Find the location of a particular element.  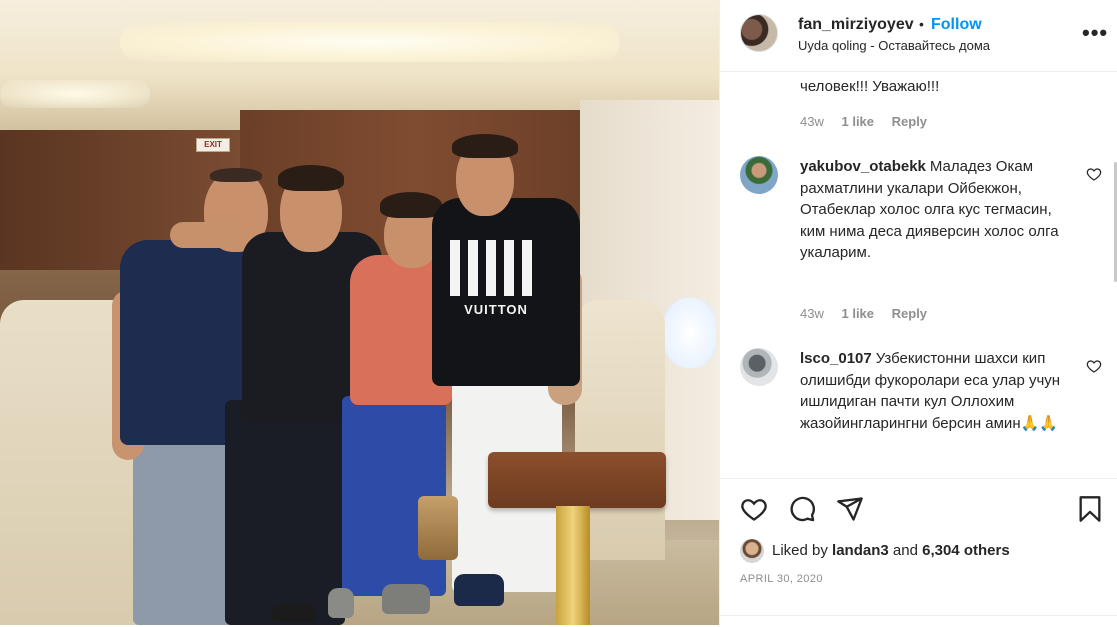

liked-by-and: and is located at coordinates (905, 550).